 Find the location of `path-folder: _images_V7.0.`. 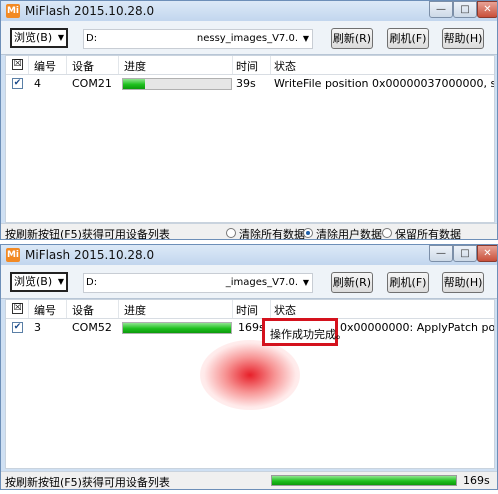

path-folder: _images_V7.0. is located at coordinates (261, 282).